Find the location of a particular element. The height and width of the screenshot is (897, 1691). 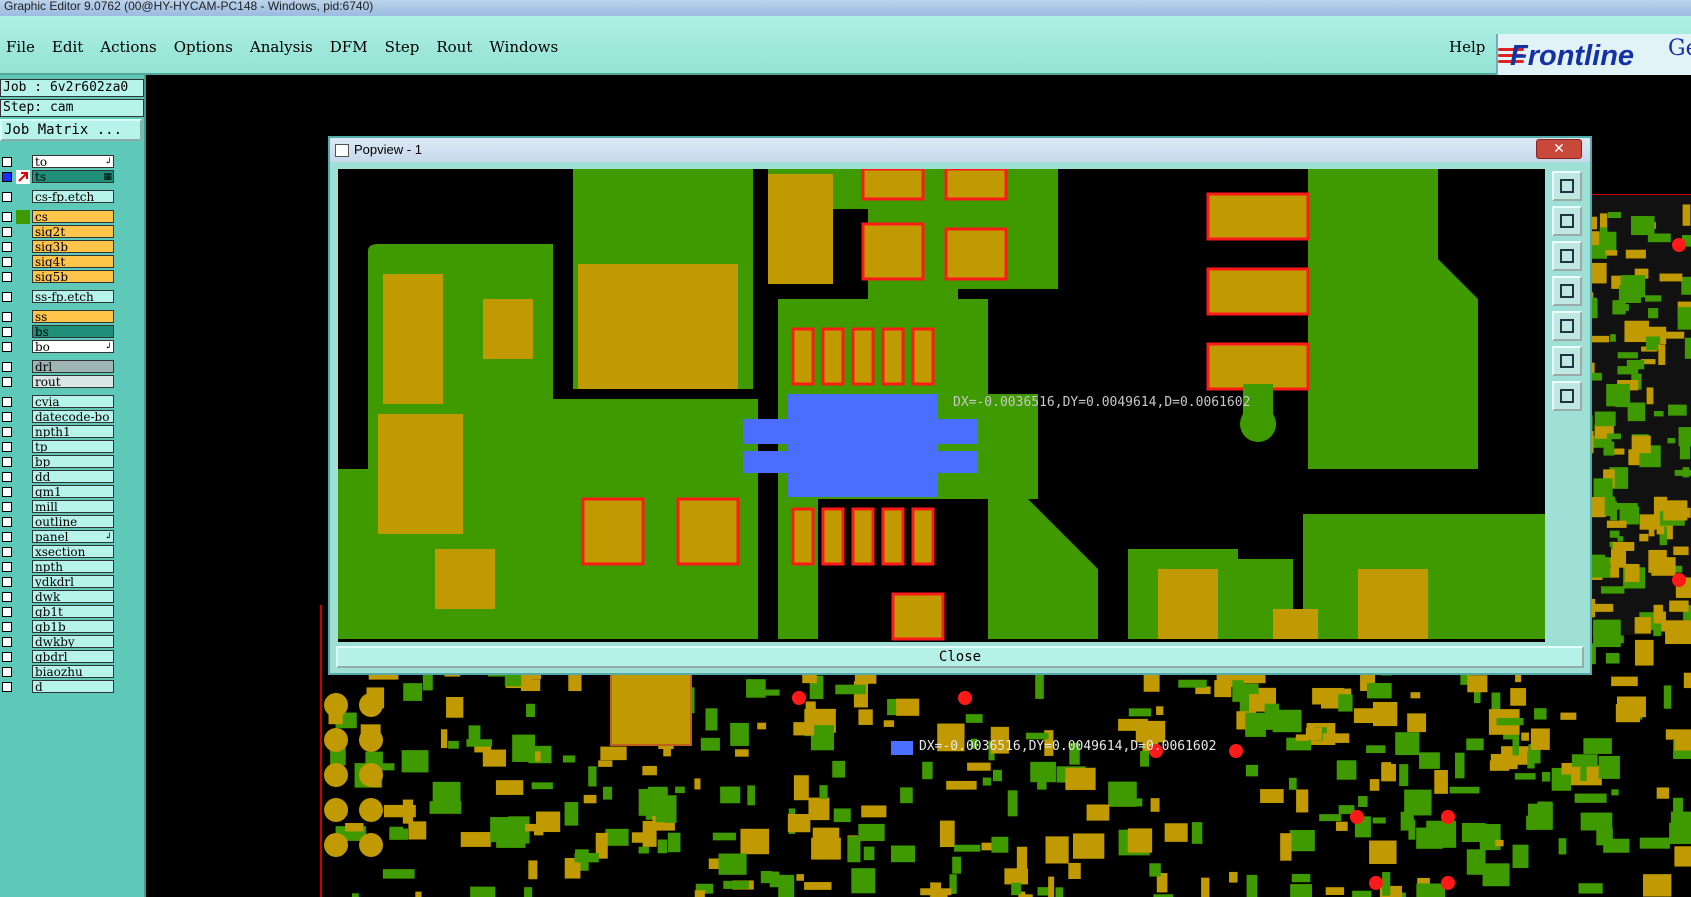

layer-name: gb1b is located at coordinates (73, 626).